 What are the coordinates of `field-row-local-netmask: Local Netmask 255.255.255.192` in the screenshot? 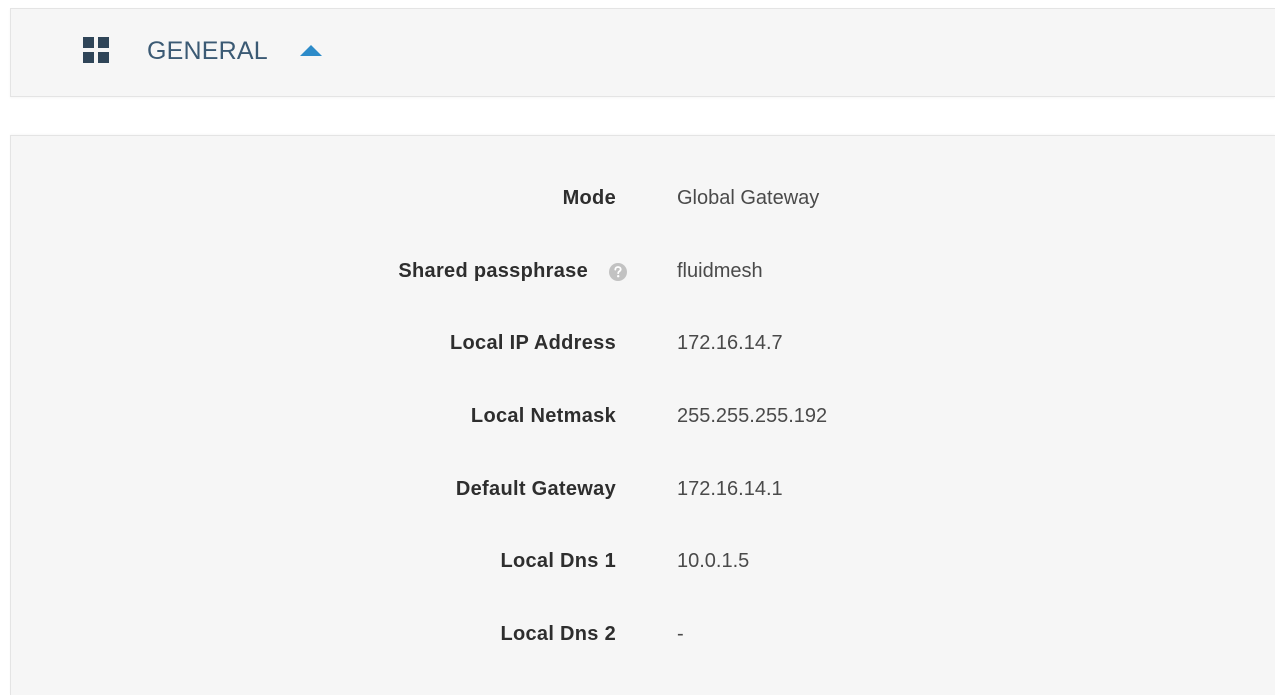 It's located at (643, 416).